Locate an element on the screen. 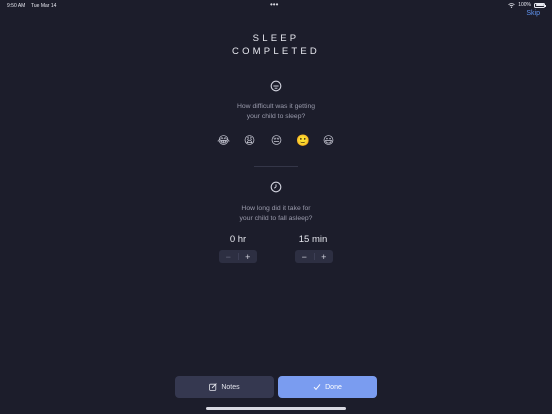 The height and width of the screenshot is (414, 552). done-button: Done is located at coordinates (327, 387).